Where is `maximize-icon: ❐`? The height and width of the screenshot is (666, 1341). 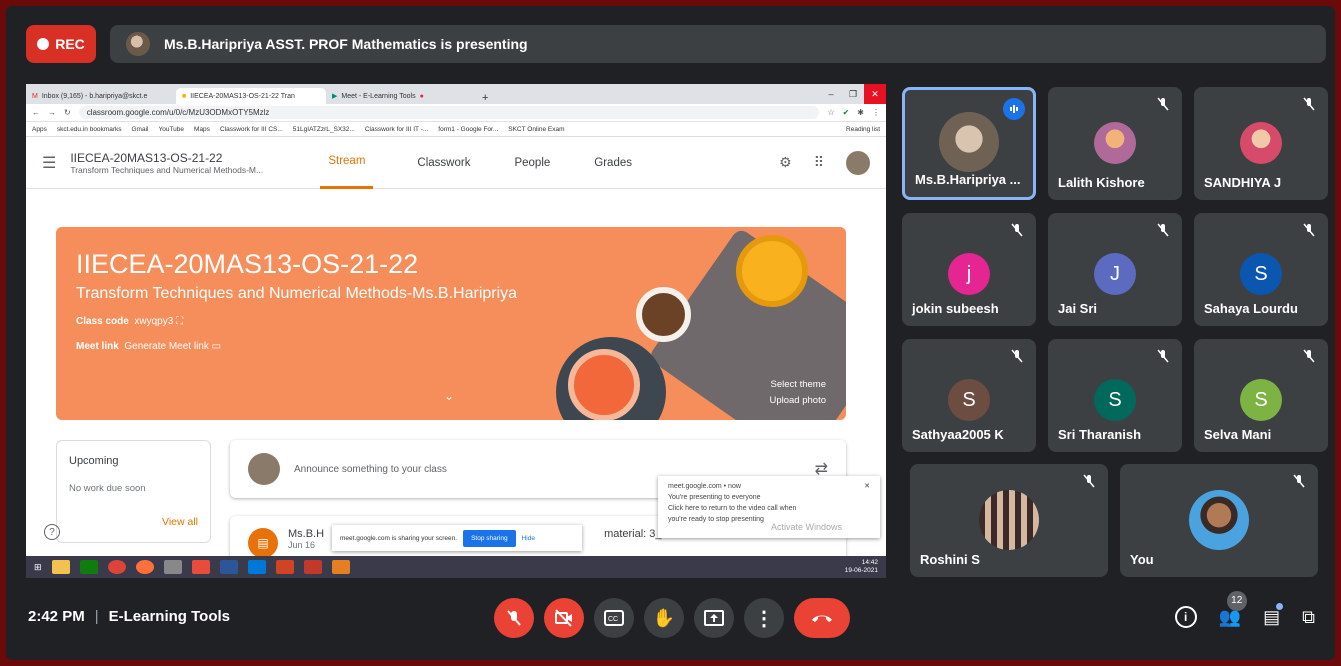
maximize-icon: ❐ is located at coordinates (853, 94).